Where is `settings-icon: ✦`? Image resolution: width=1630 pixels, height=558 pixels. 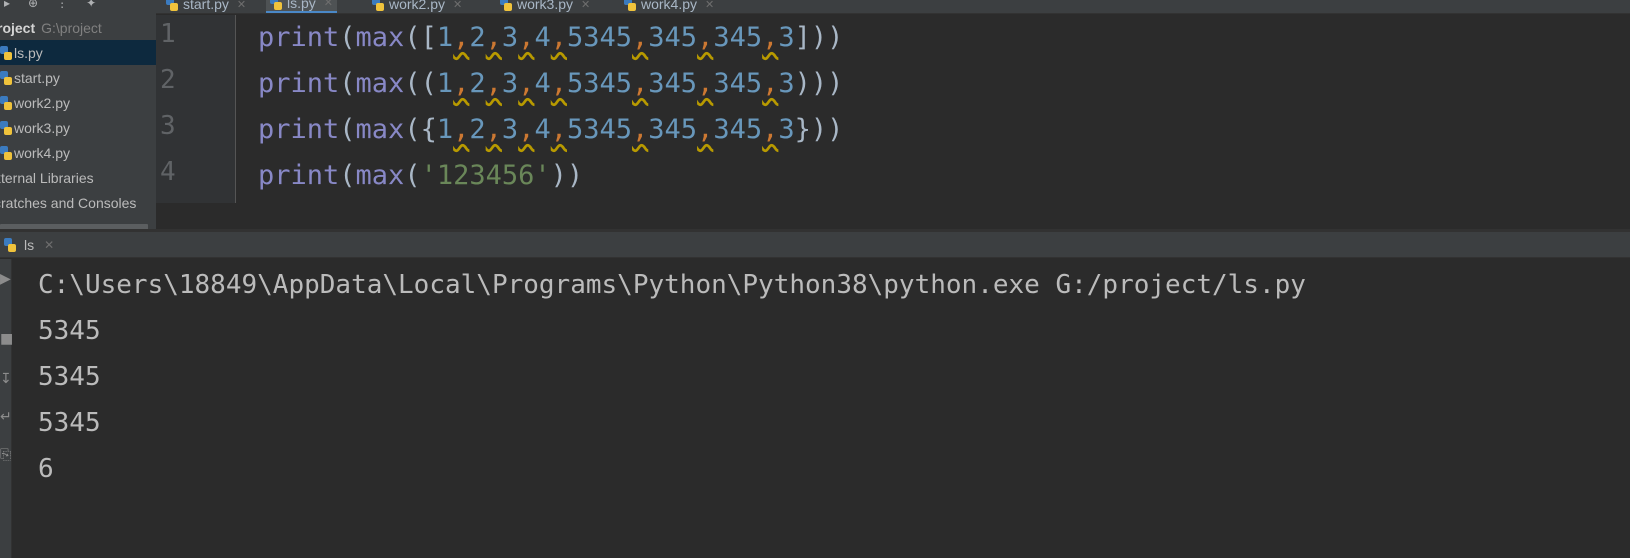 settings-icon: ✦ is located at coordinates (91, 5).